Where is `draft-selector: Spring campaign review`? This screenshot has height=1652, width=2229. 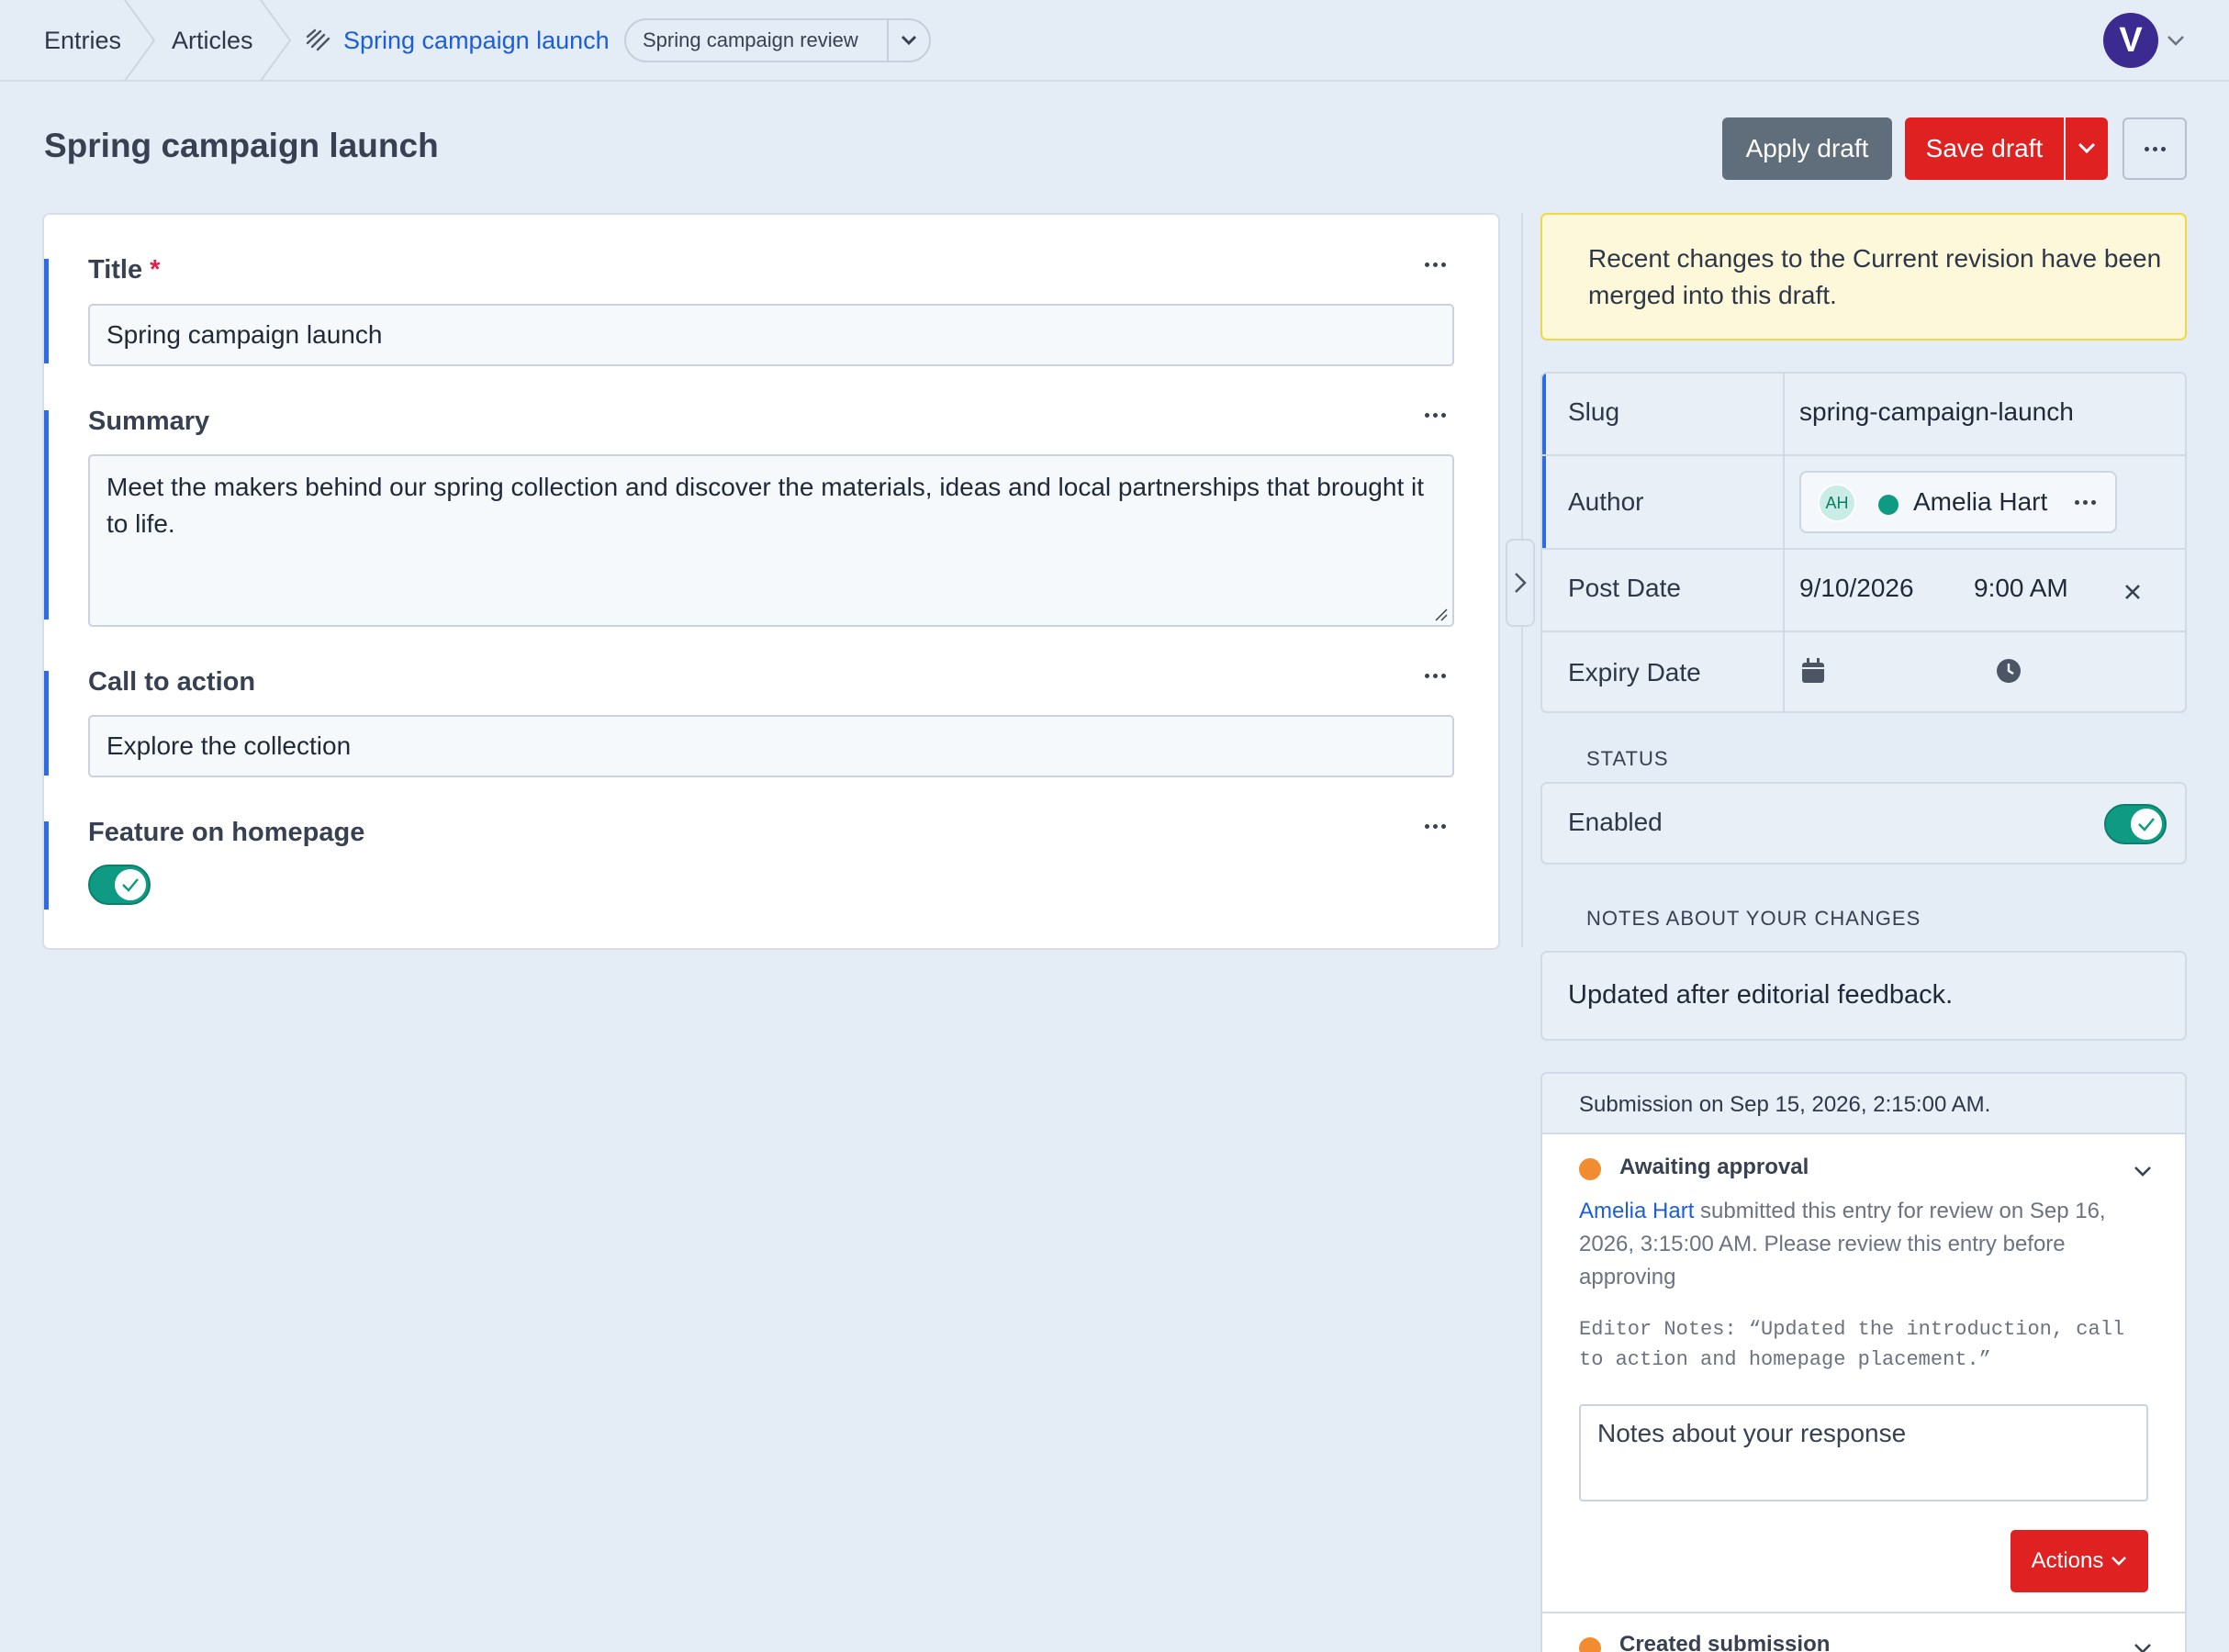 draft-selector: Spring campaign review is located at coordinates (777, 40).